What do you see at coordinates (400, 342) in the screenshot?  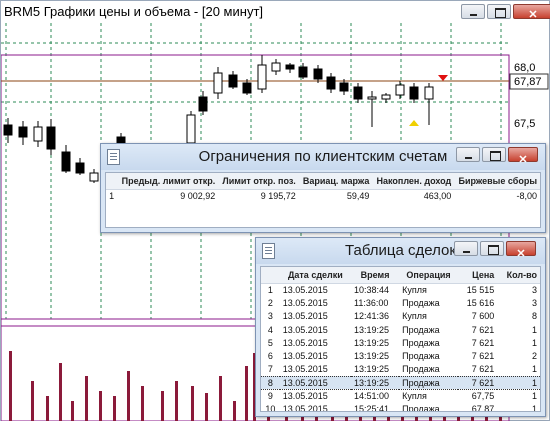 I see `table-row: 5 13.05.2015 13:19:25 Продажа 7 621 1` at bounding box center [400, 342].